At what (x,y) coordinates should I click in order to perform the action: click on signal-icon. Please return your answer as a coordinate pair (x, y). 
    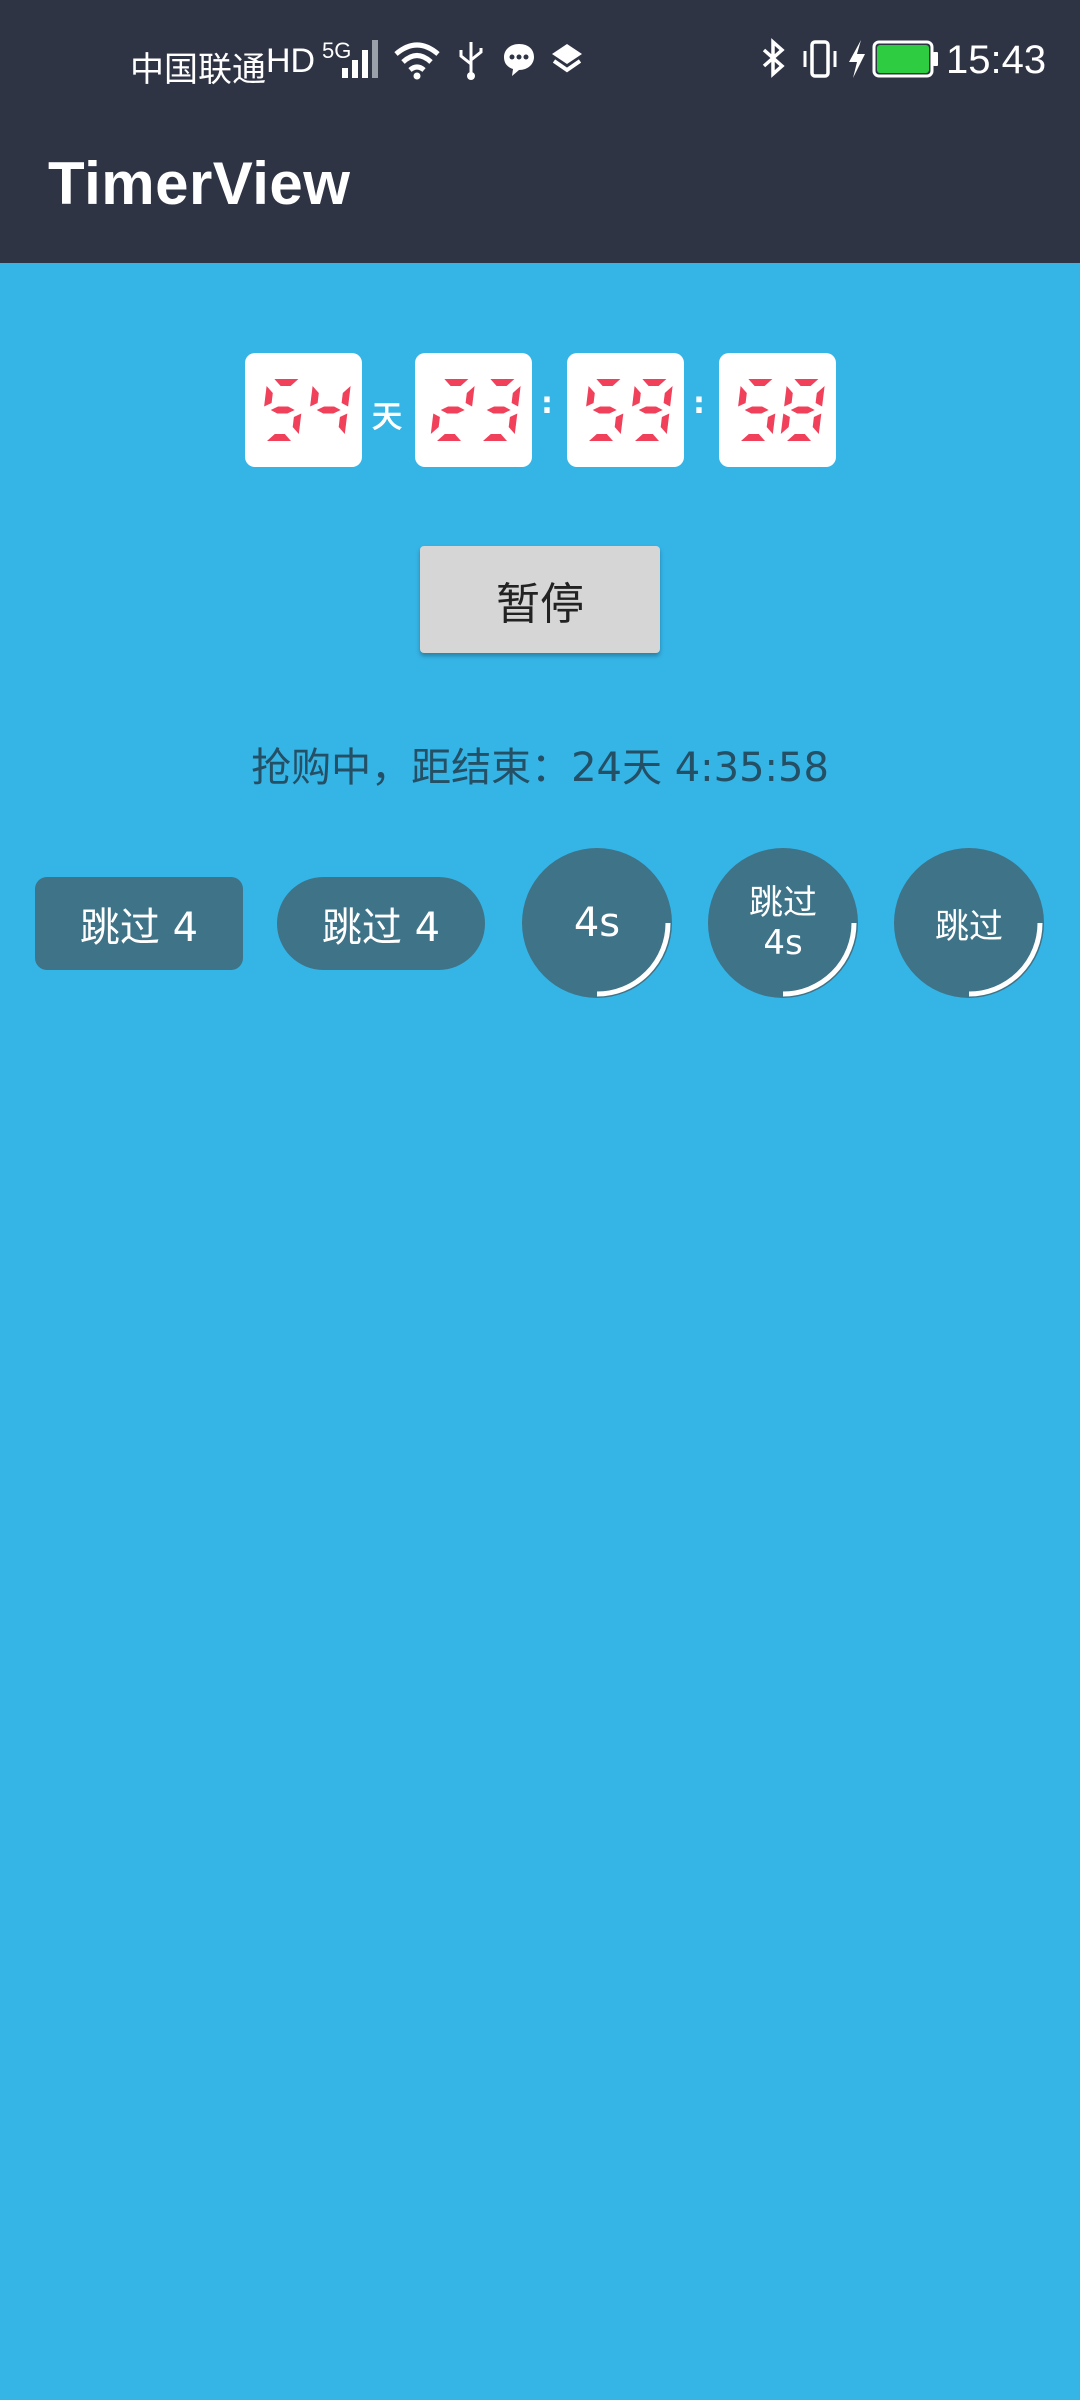
    Looking at the image, I should click on (360, 59).